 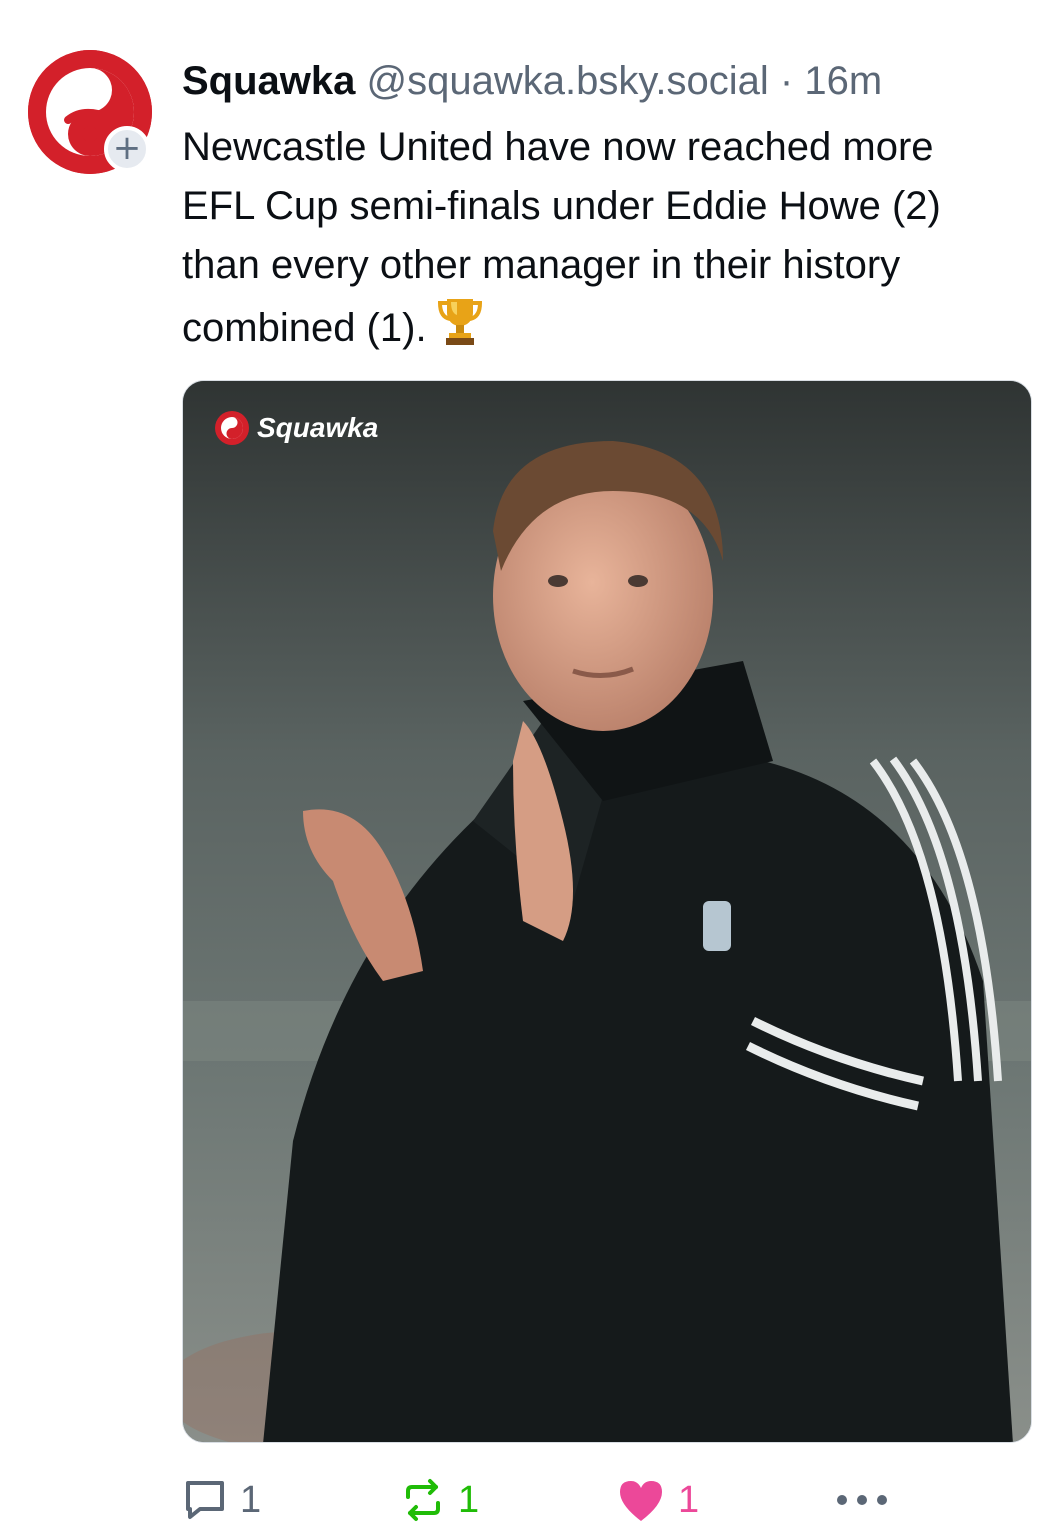 What do you see at coordinates (689, 1499) in the screenshot?
I see `like-count: 1` at bounding box center [689, 1499].